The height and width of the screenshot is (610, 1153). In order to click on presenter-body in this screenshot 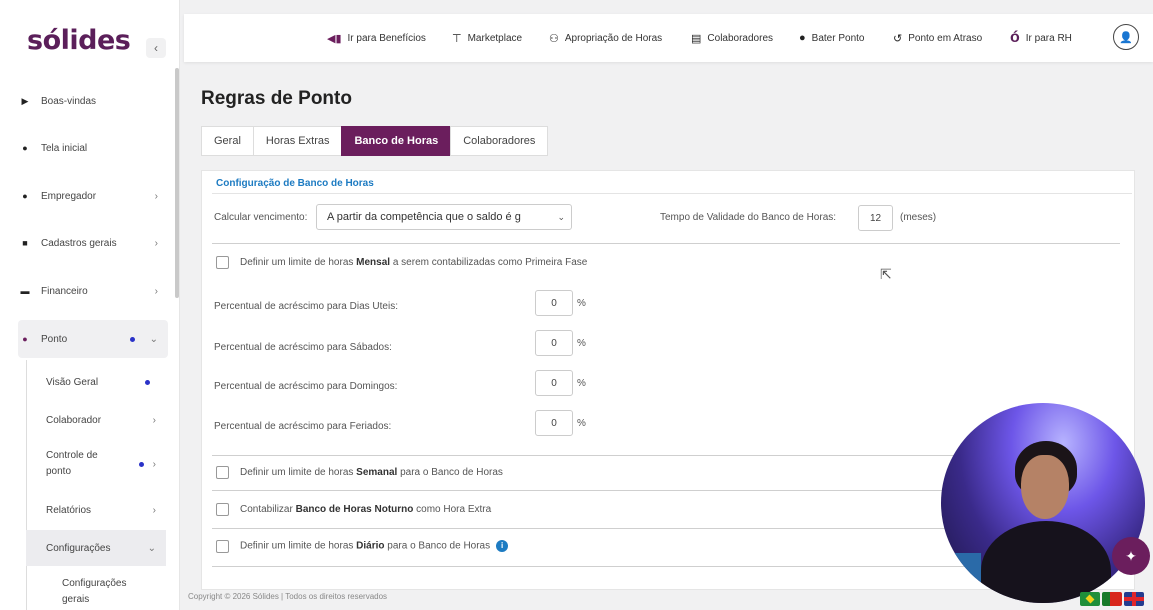, I will do `click(1046, 562)`.